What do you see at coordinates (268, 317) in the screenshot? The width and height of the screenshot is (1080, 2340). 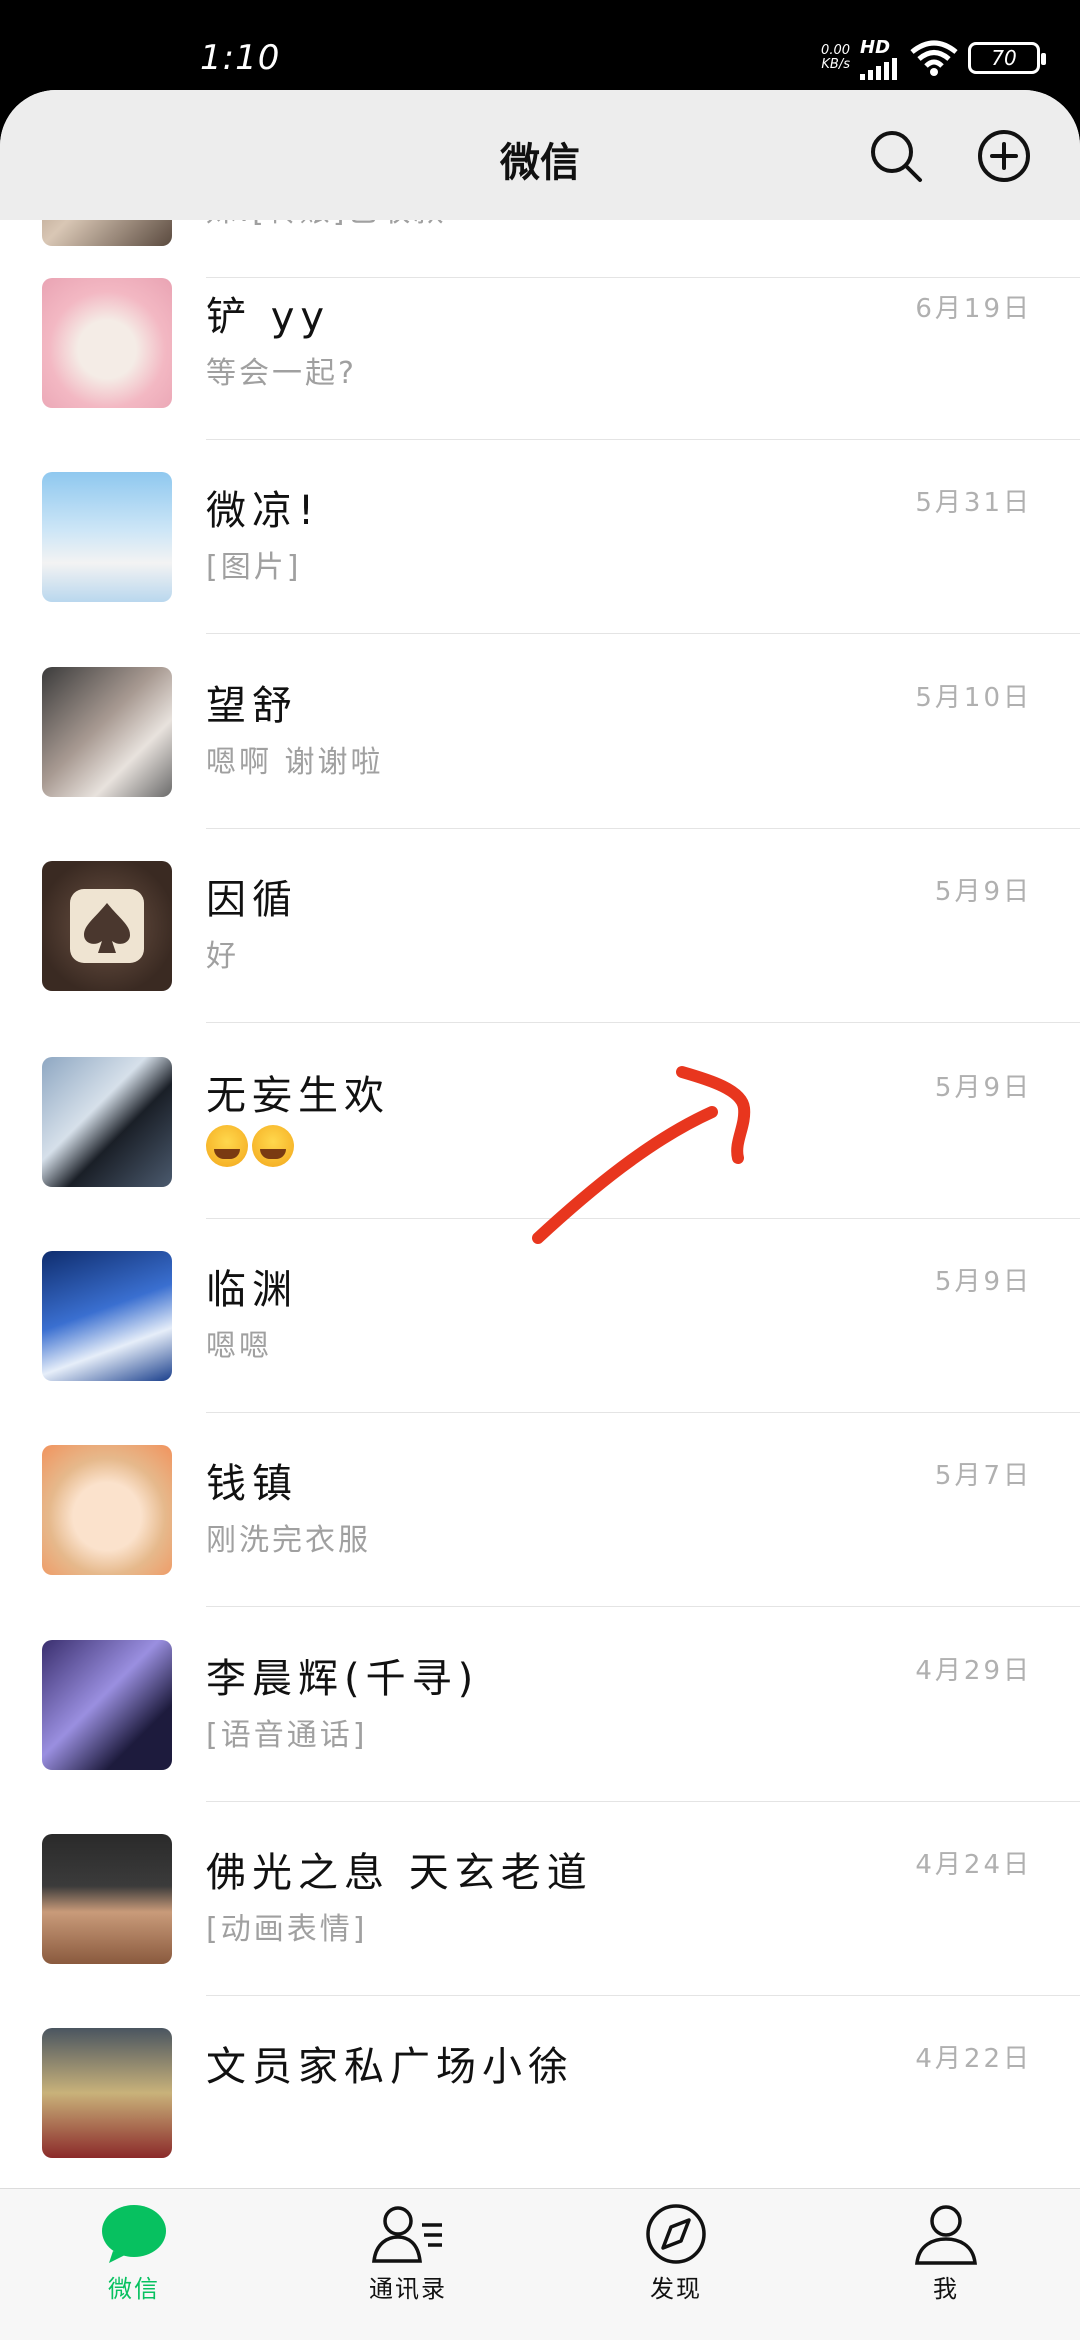 I see `chat-name: 铲 yy` at bounding box center [268, 317].